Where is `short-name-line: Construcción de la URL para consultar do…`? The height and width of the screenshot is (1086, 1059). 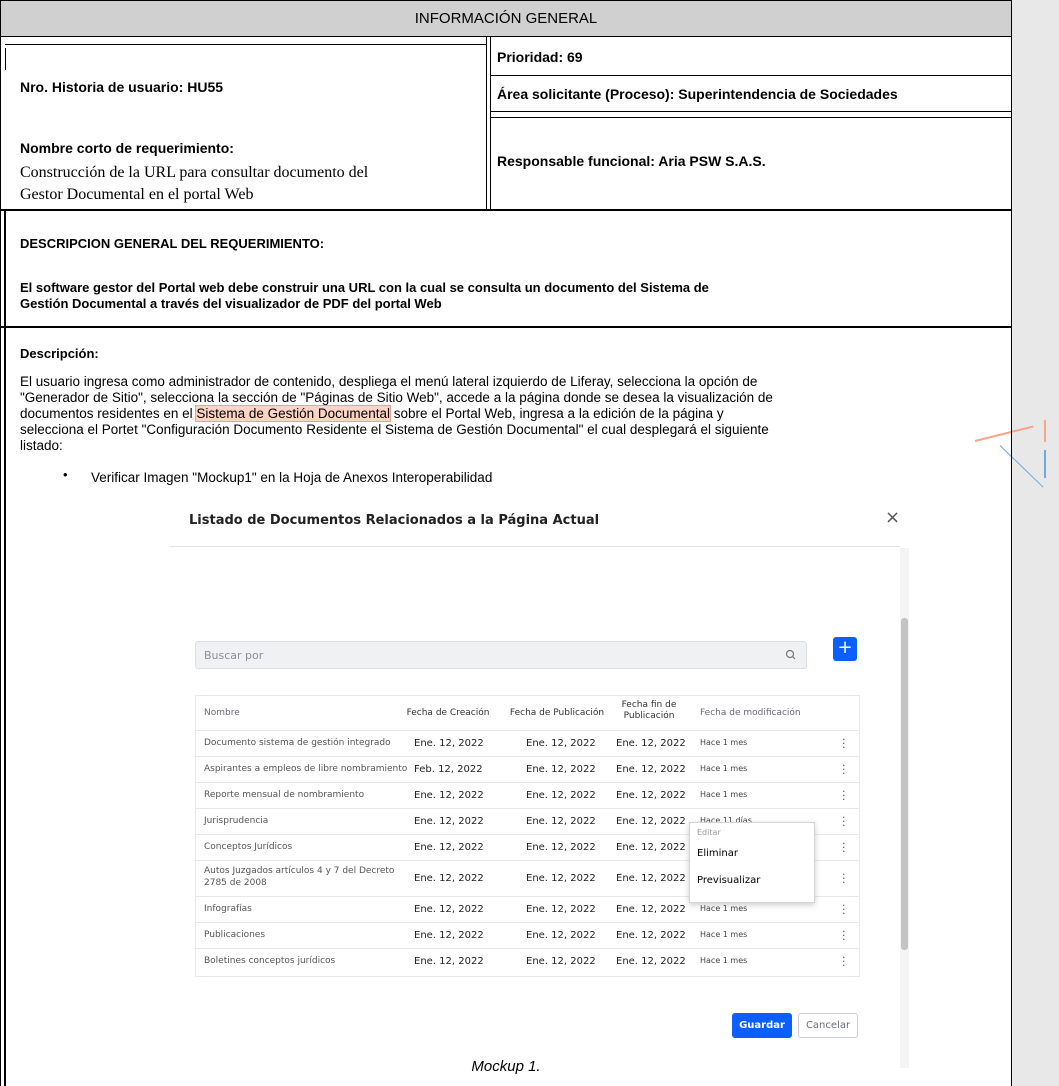
short-name-line: Construcción de la URL para consultar do… is located at coordinates (194, 172).